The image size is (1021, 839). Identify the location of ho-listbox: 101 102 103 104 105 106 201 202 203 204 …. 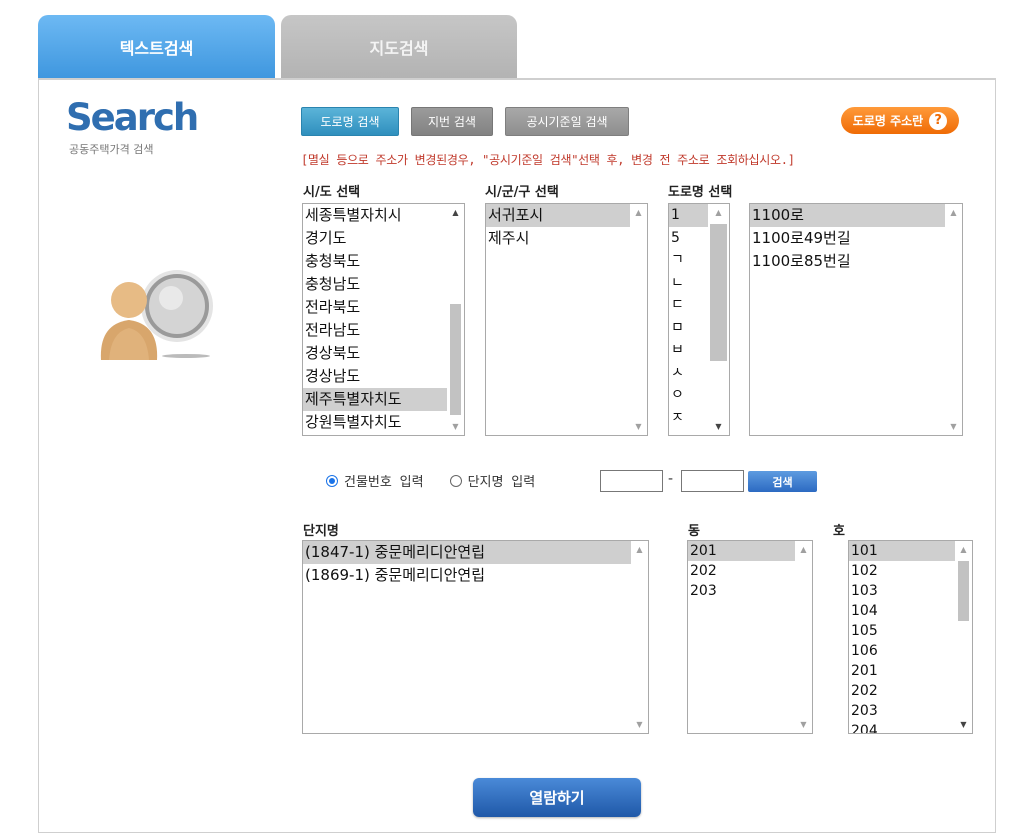
(910, 637).